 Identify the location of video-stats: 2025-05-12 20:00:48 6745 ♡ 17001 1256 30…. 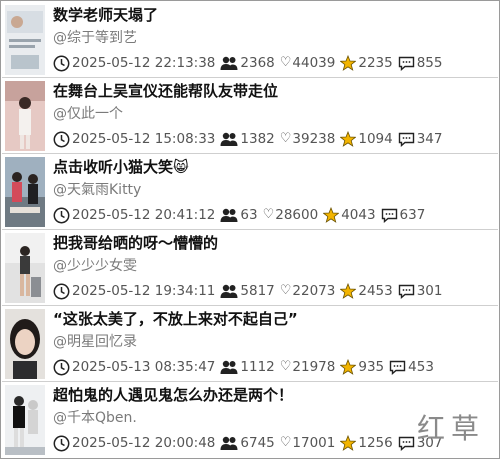
(248, 443).